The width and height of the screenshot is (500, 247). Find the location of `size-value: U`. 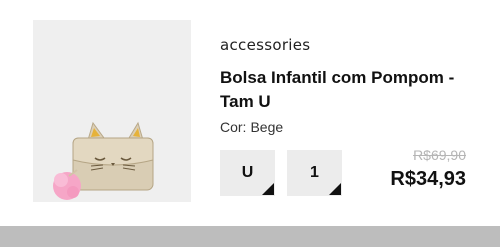

size-value: U is located at coordinates (247, 172).